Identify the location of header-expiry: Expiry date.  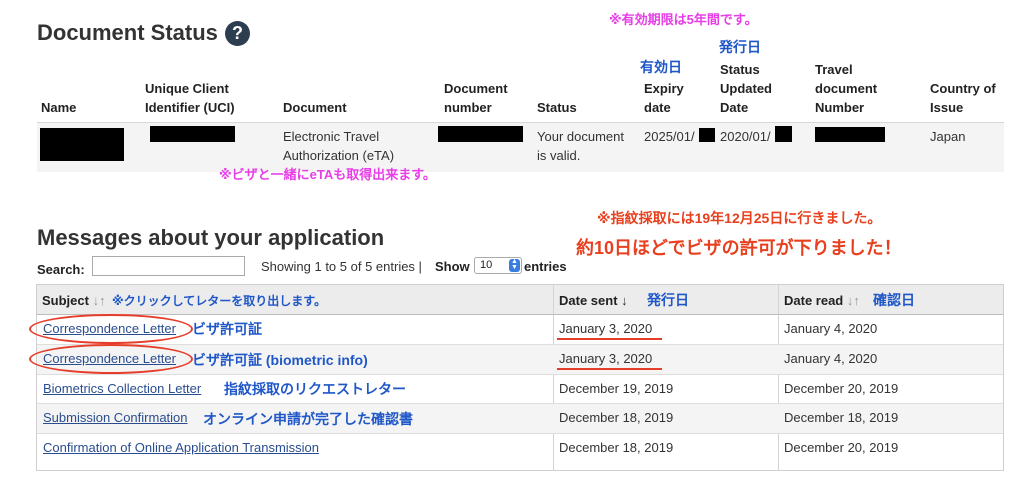
(664, 98).